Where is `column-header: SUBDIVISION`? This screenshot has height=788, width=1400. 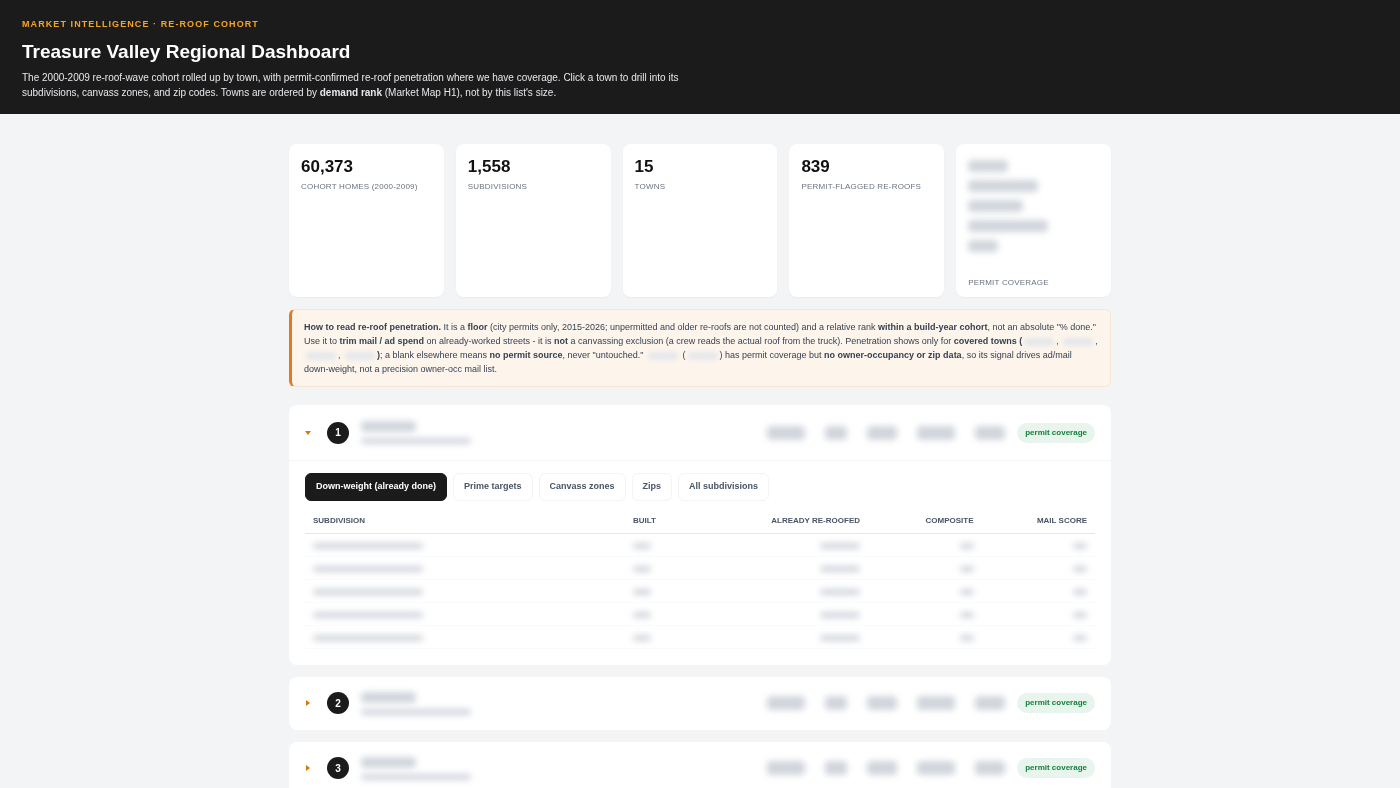 column-header: SUBDIVISION is located at coordinates (339, 520).